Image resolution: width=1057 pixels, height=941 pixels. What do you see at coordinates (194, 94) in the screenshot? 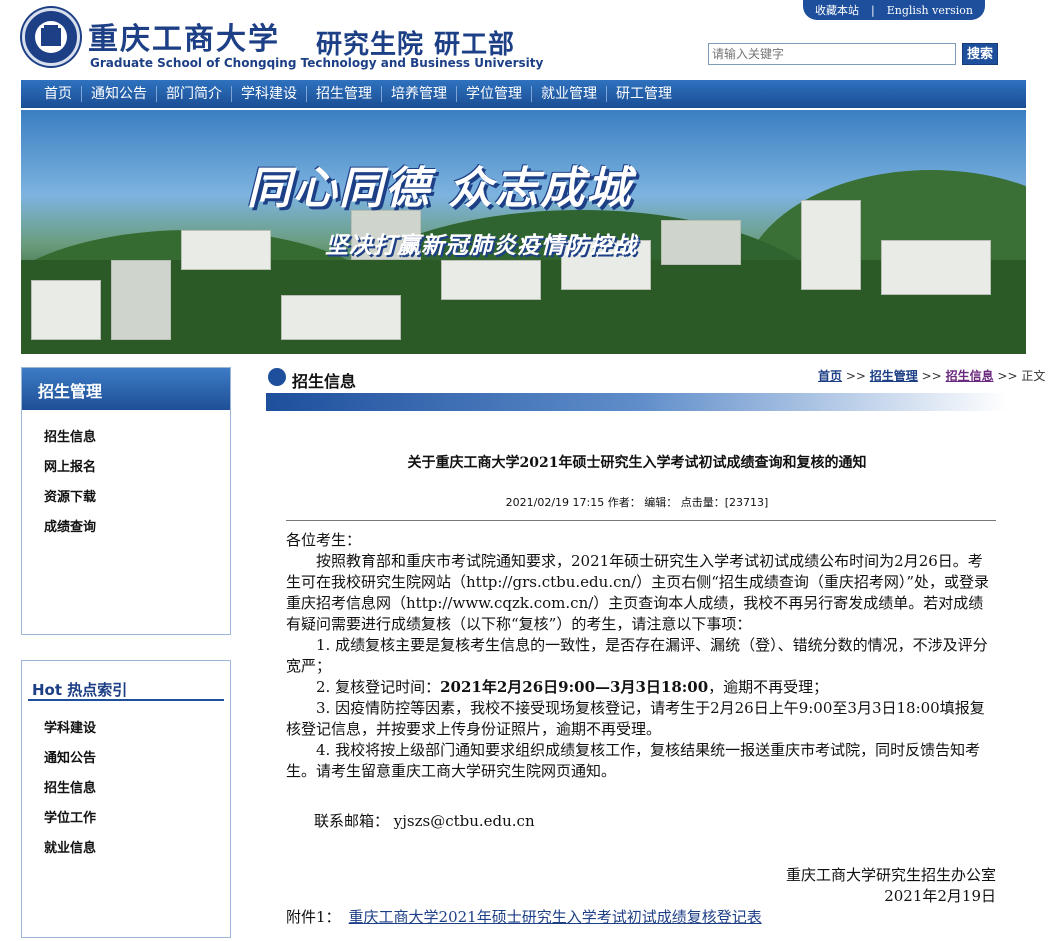
I see `nav-item-departments: 部门简介` at bounding box center [194, 94].